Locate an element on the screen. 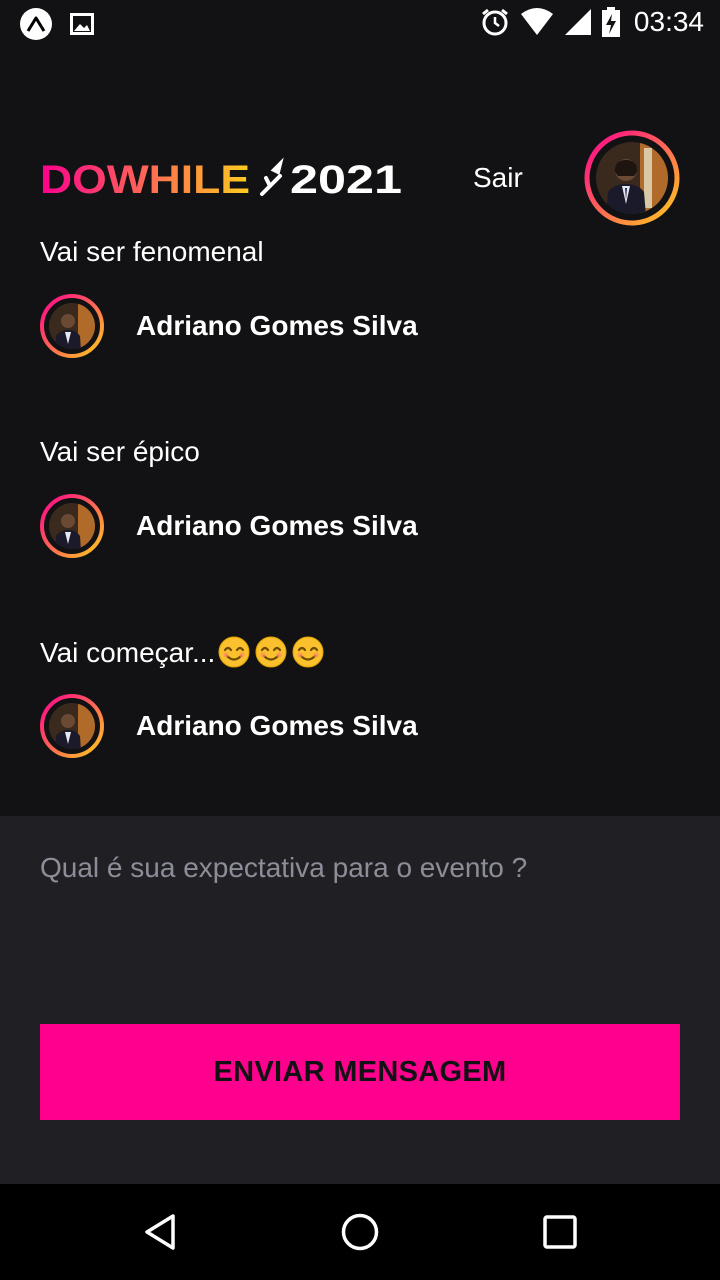 The height and width of the screenshot is (1280, 720). message-text: Vai ser fenomenal is located at coordinates (360, 253).